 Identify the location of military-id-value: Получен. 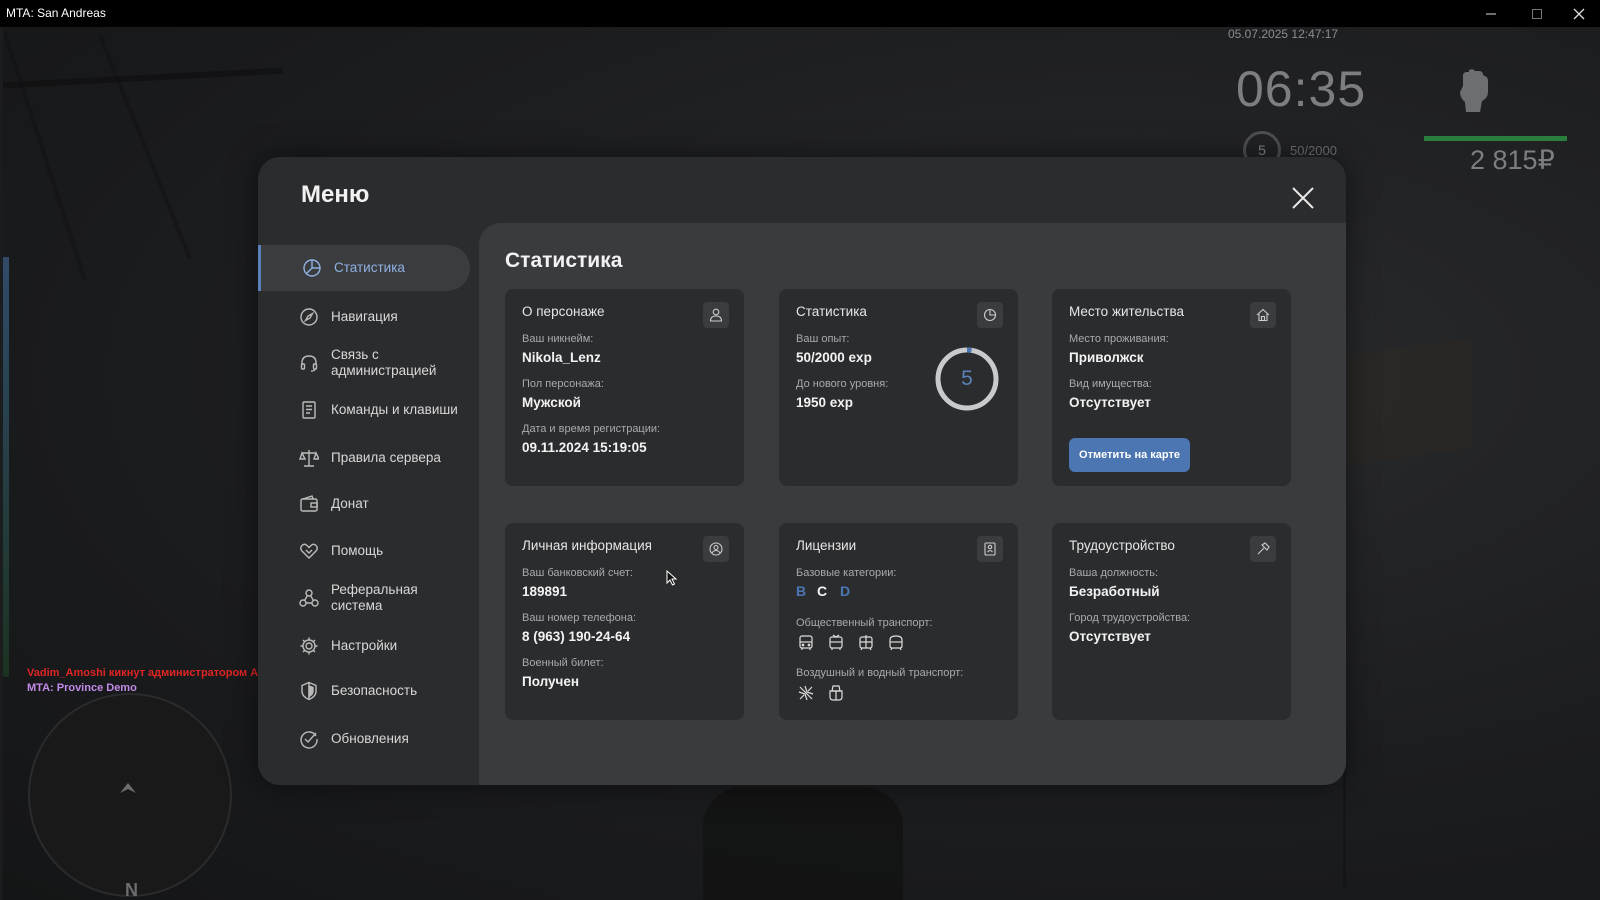
(551, 681).